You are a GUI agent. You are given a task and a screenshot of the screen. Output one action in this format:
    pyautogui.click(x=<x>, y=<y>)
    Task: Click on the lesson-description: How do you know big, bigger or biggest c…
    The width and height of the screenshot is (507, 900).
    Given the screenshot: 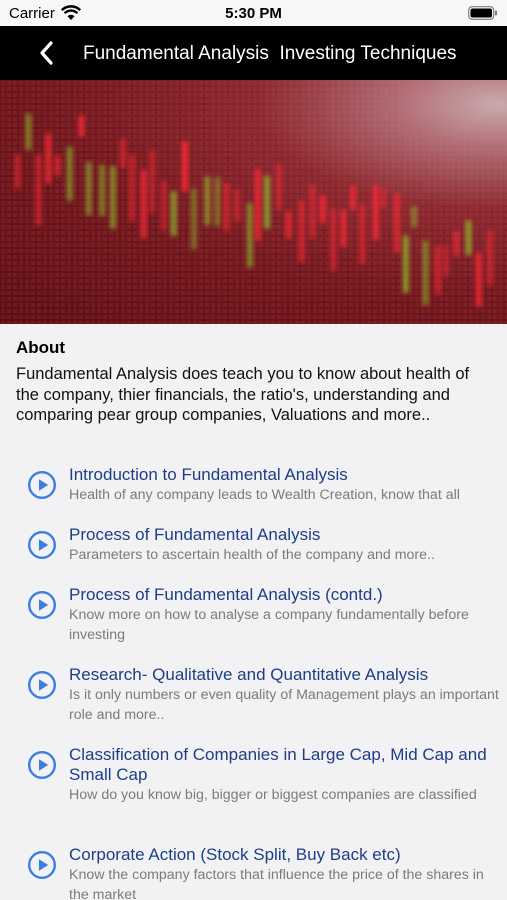 What is the action you would take?
    pyautogui.click(x=273, y=795)
    